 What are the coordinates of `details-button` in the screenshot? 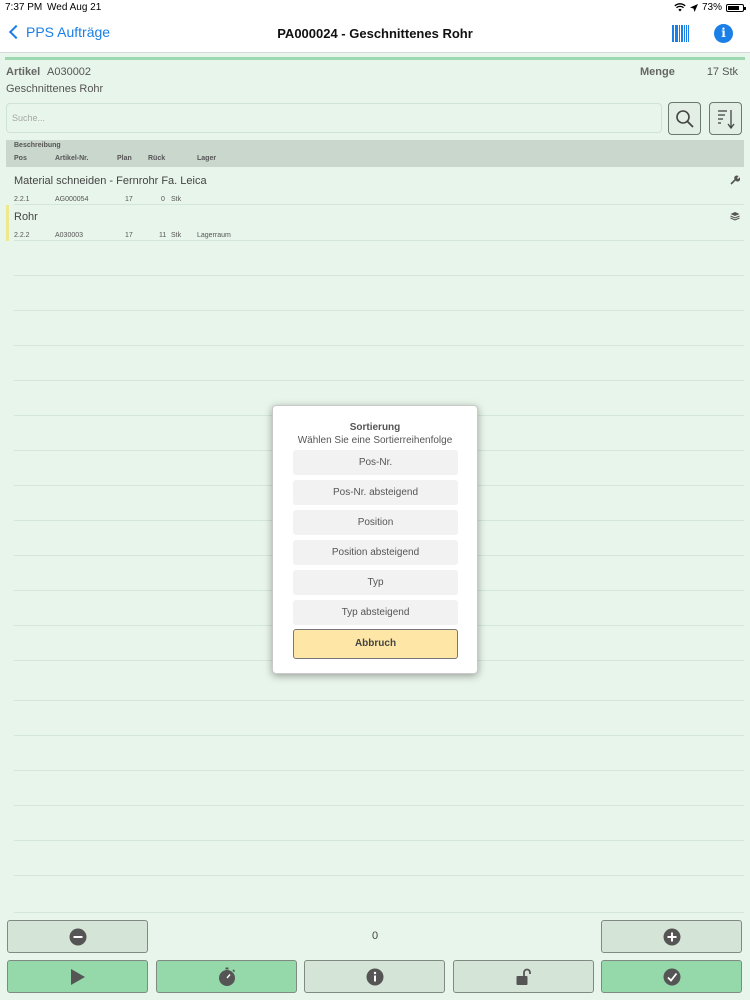 It's located at (374, 976).